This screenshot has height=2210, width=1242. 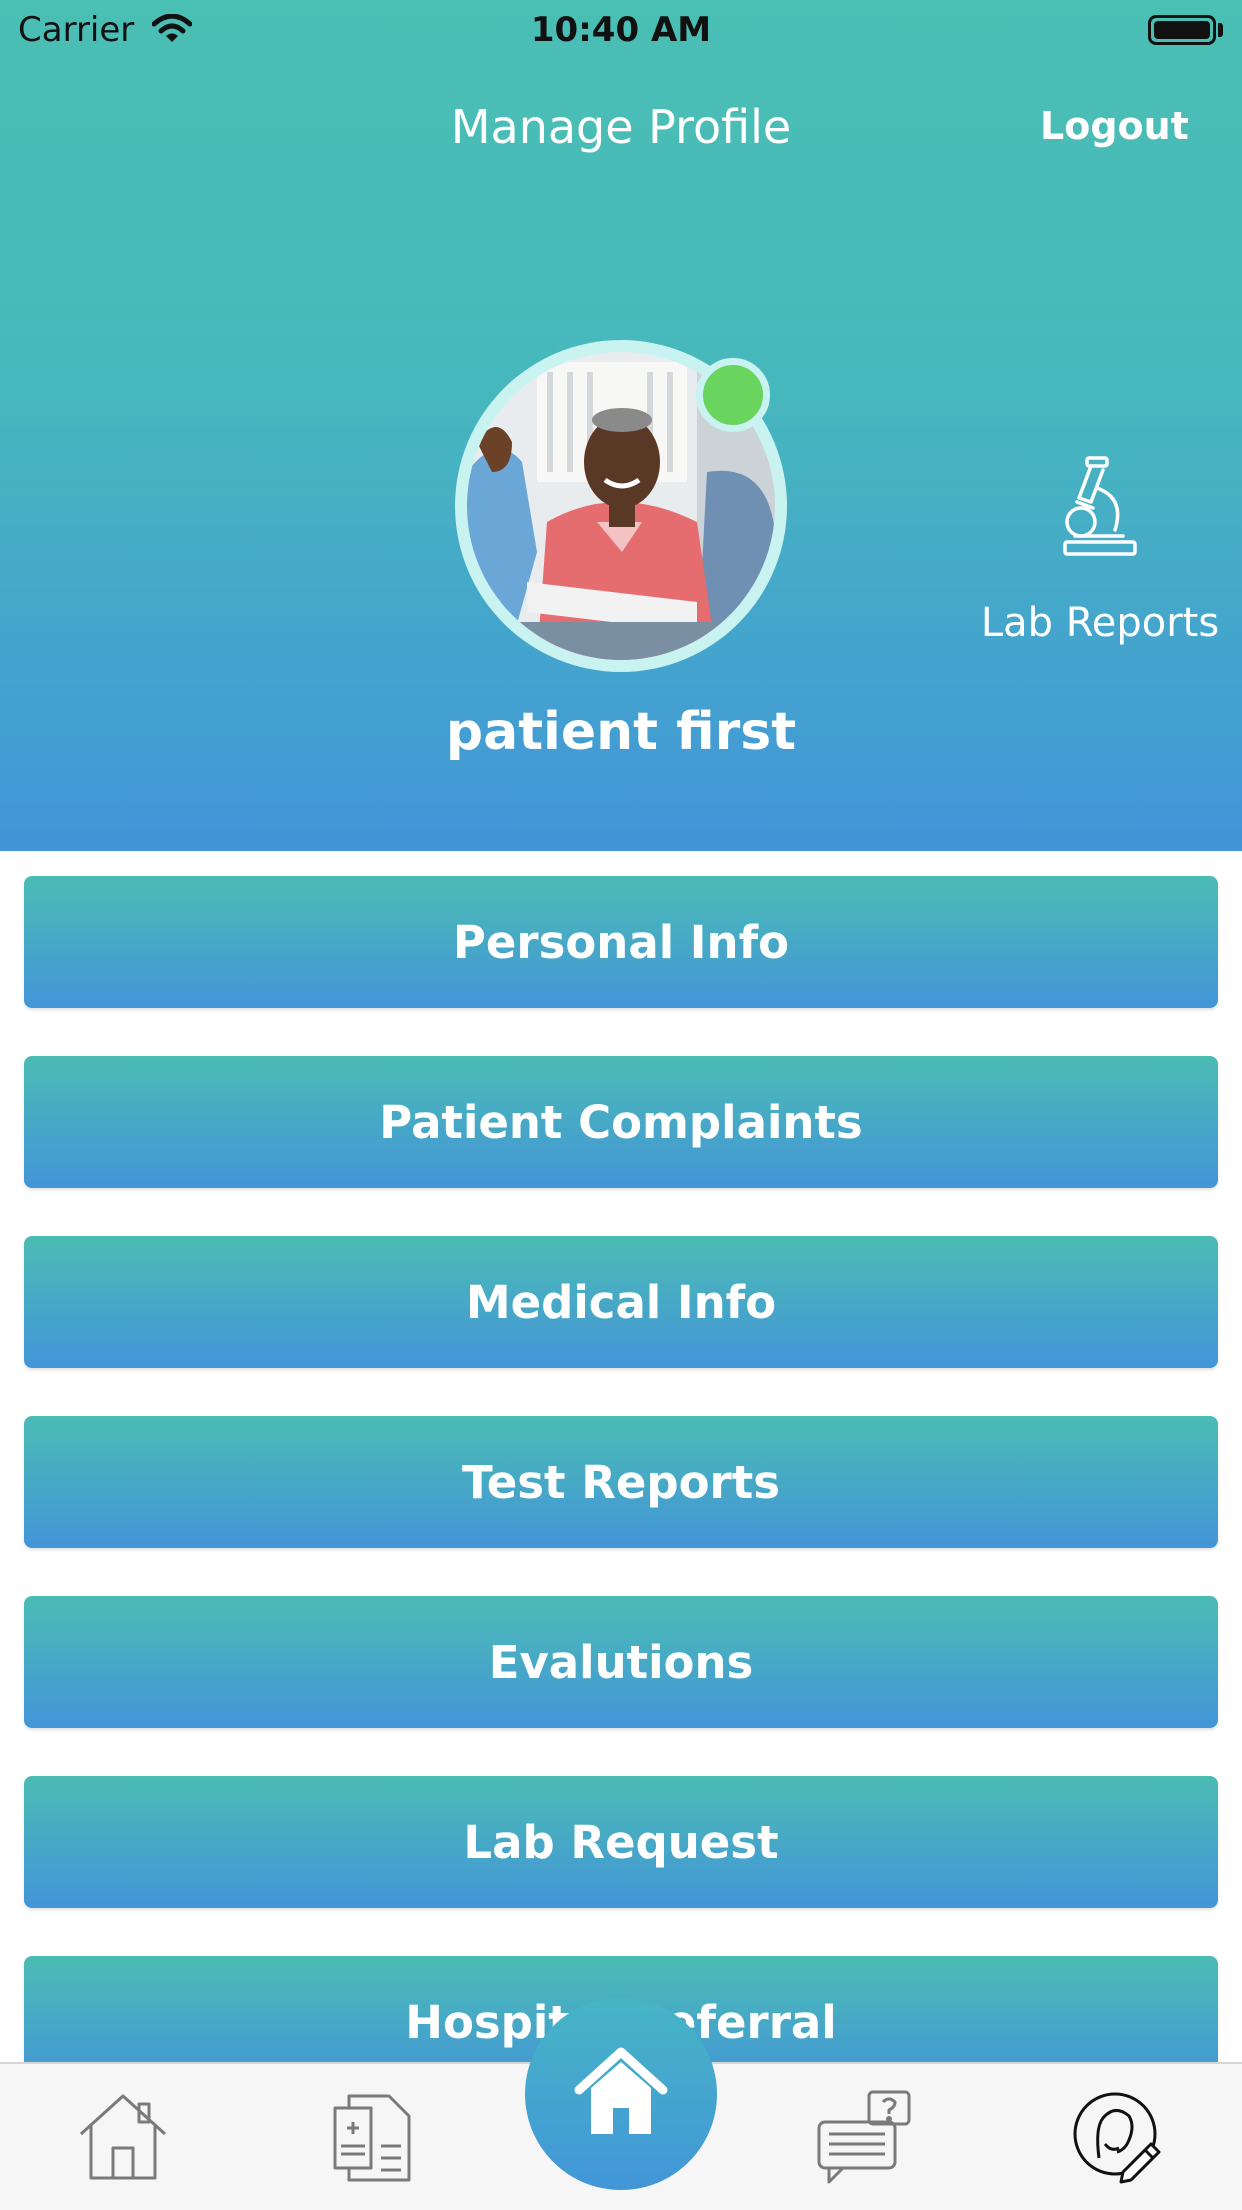 I want to click on medical-info-button: Medical Info, so click(x=621, y=1302).